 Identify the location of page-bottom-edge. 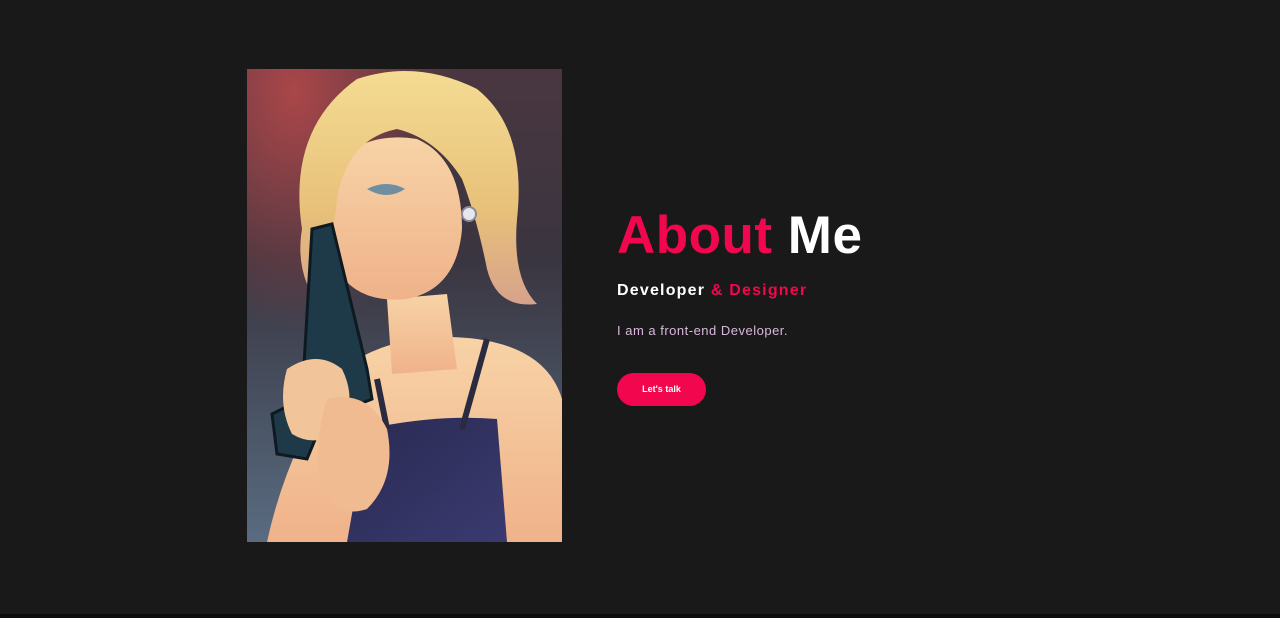
(640, 616).